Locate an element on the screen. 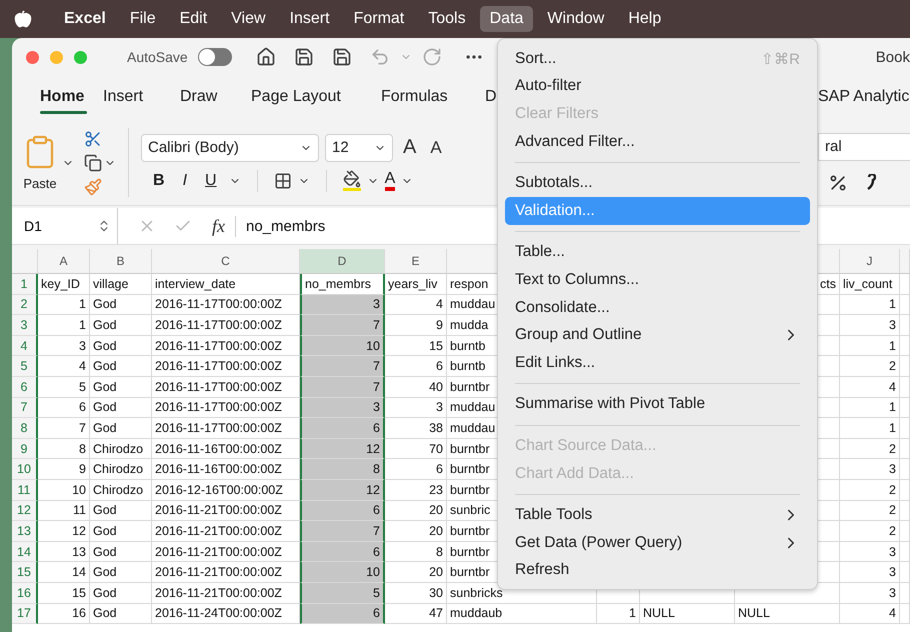 Image resolution: width=910 pixels, height=632 pixels. table-cell: 38 is located at coordinates (436, 427).